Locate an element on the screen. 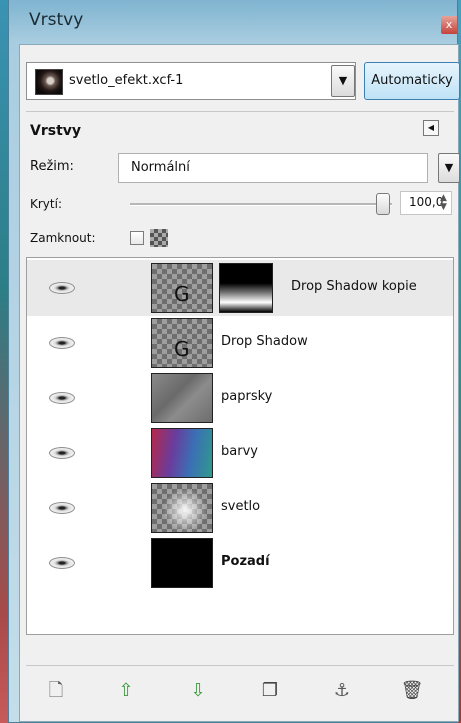  layer-row: G Drop Shadow is located at coordinates (240, 343).